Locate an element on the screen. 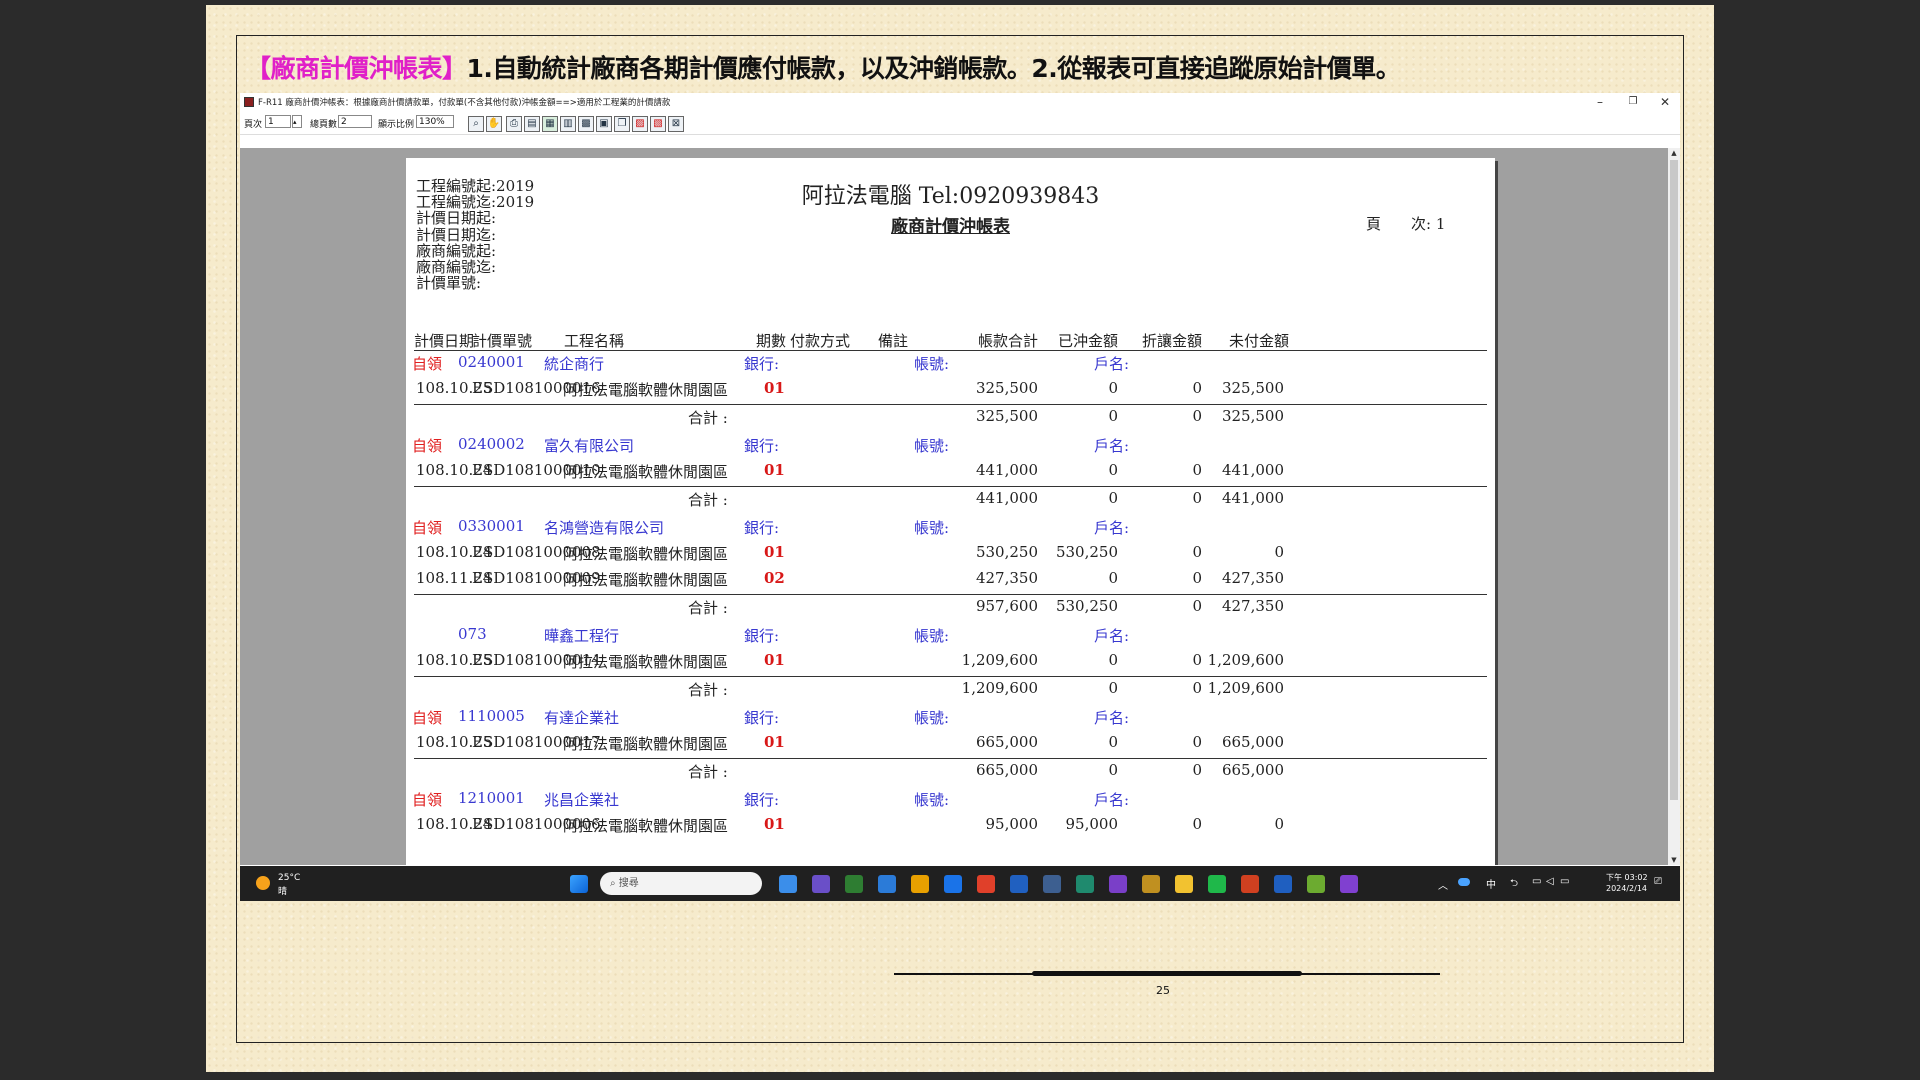  hand-icon: ✋ is located at coordinates (494, 124).